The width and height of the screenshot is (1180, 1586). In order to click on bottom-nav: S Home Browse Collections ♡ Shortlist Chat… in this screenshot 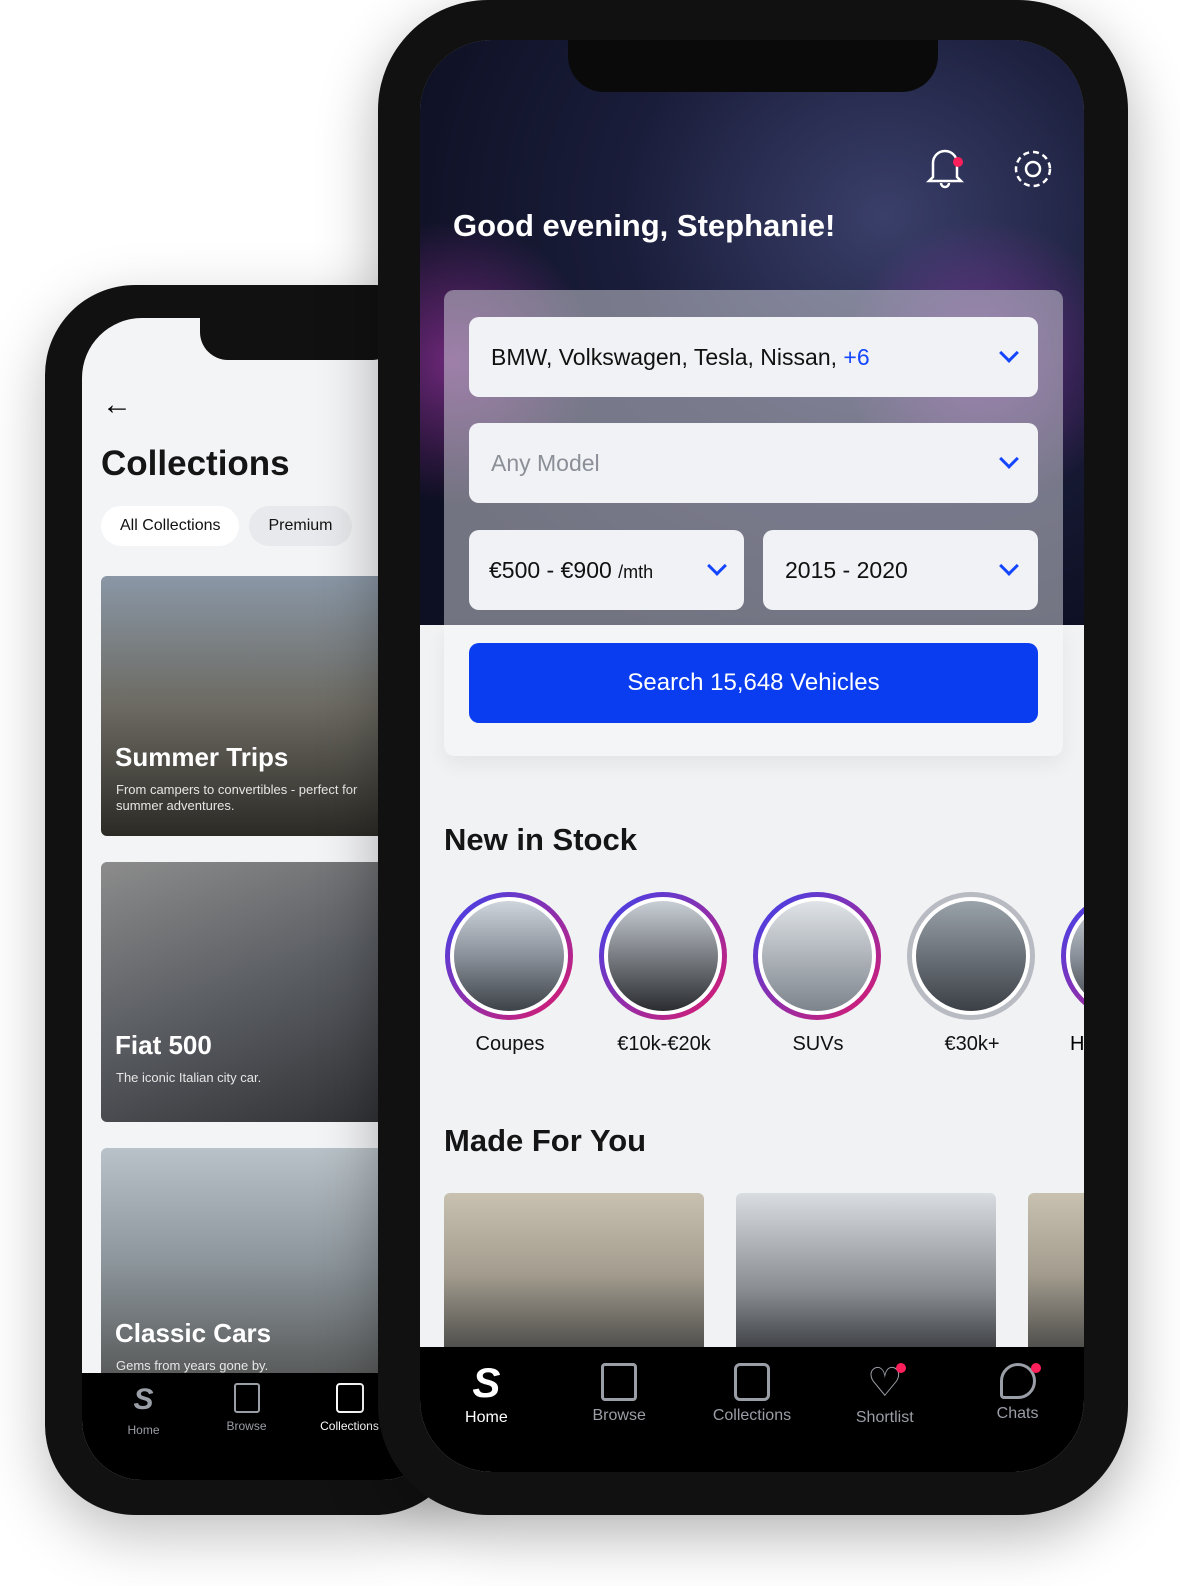, I will do `click(752, 1409)`.